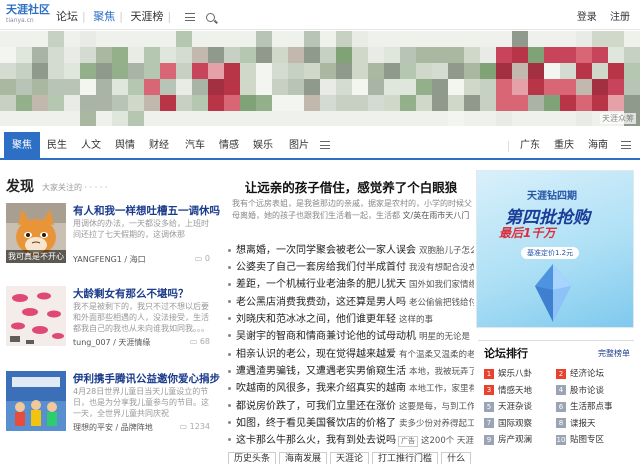  I want to click on news-related: 这200个 天涯招, so click(447, 441).